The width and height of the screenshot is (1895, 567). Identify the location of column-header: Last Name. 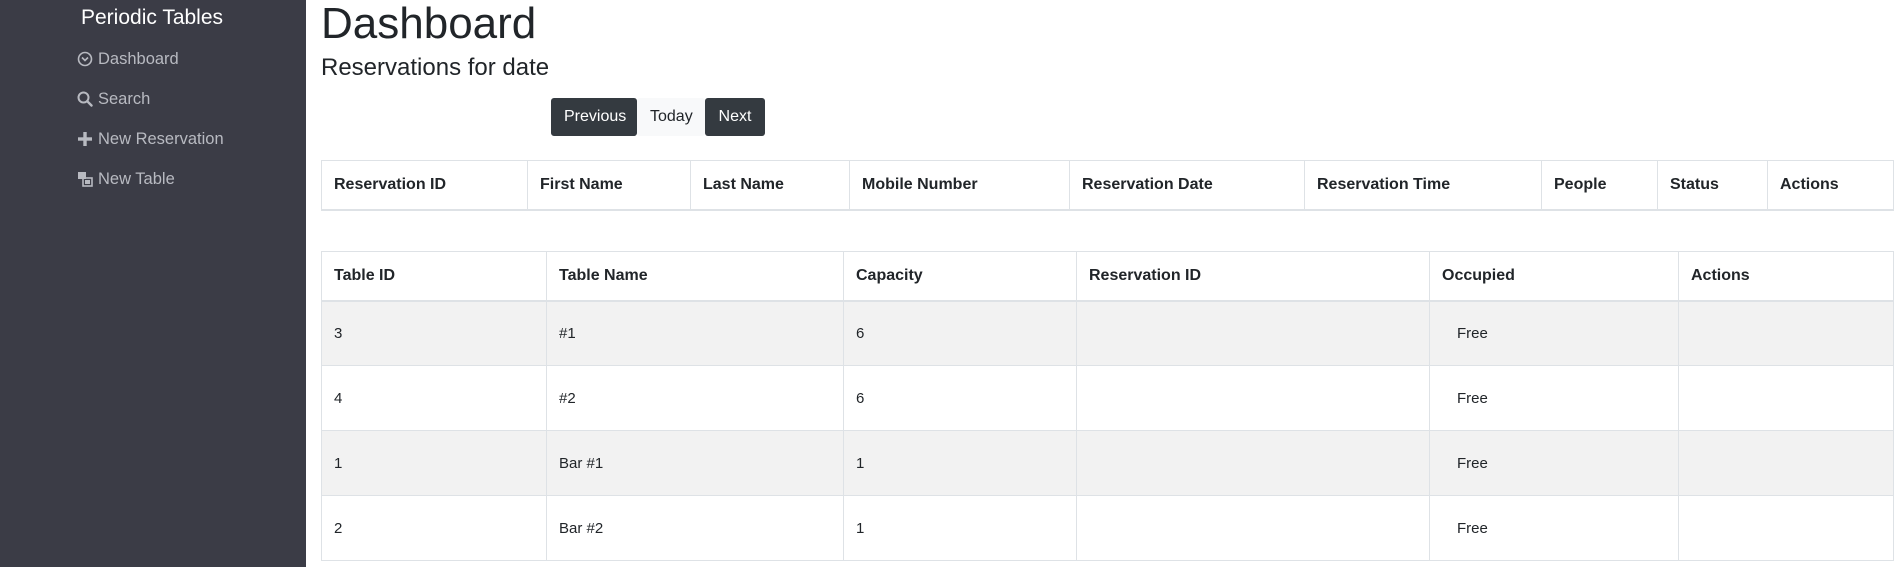
(770, 185).